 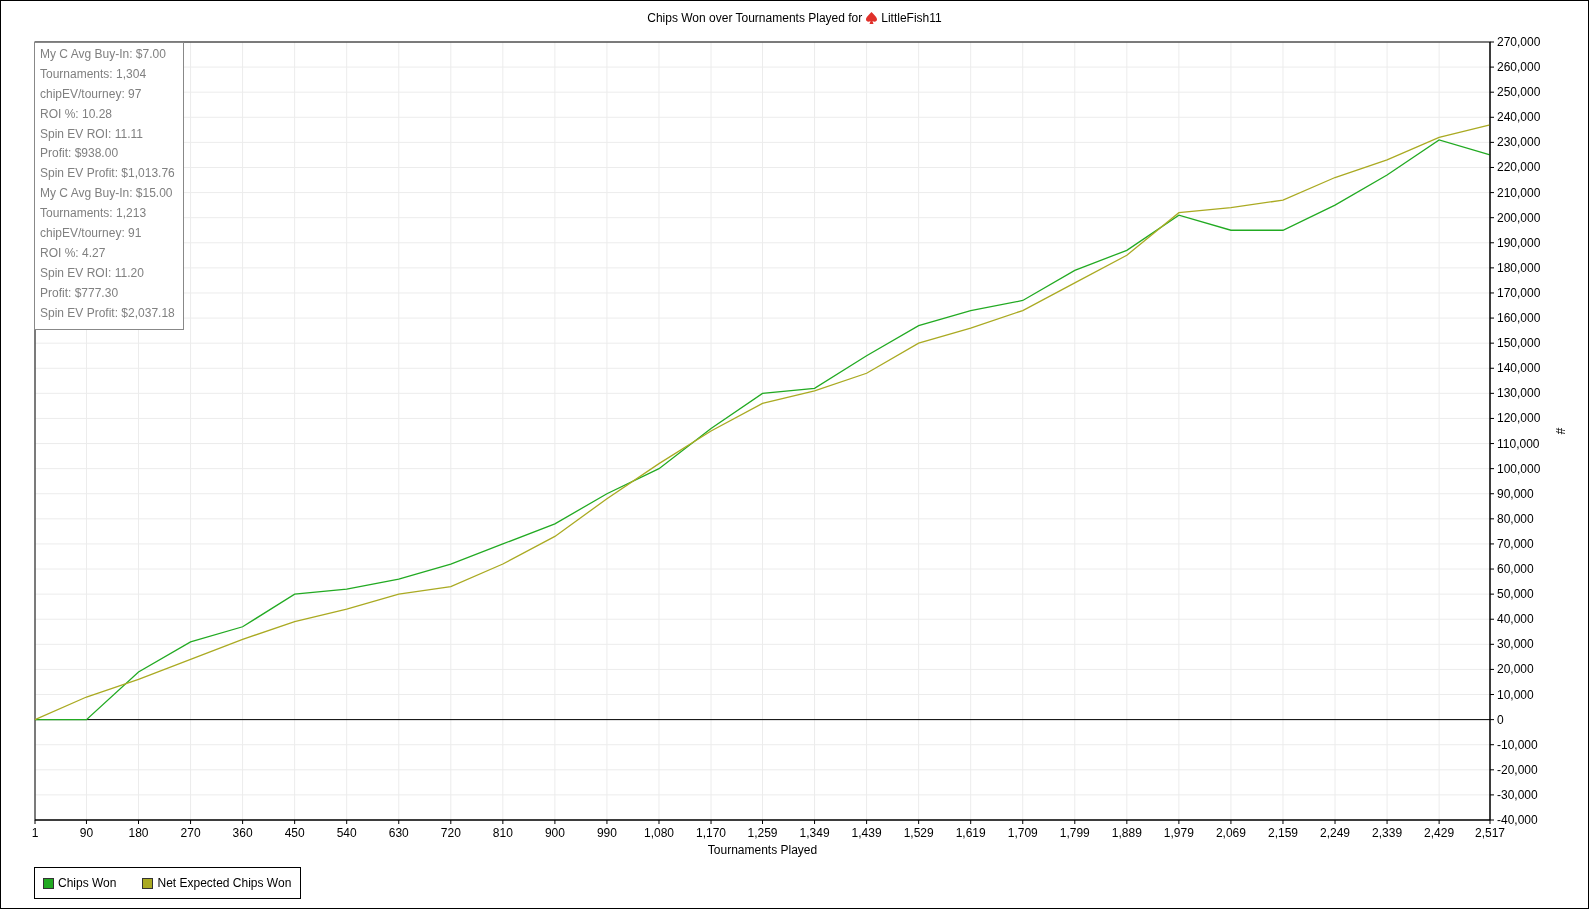 What do you see at coordinates (1519, 468) in the screenshot?
I see `y-tick-label: 100,000` at bounding box center [1519, 468].